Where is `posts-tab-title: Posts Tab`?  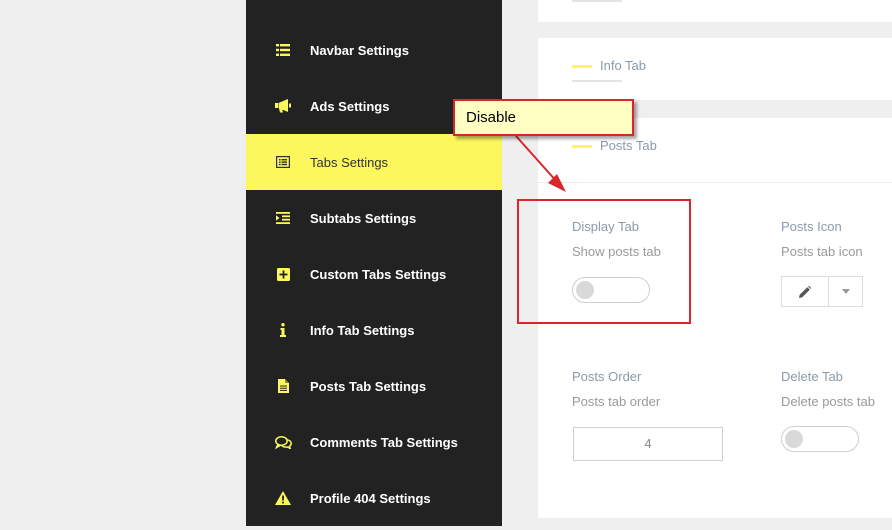
posts-tab-title: Posts Tab is located at coordinates (614, 145).